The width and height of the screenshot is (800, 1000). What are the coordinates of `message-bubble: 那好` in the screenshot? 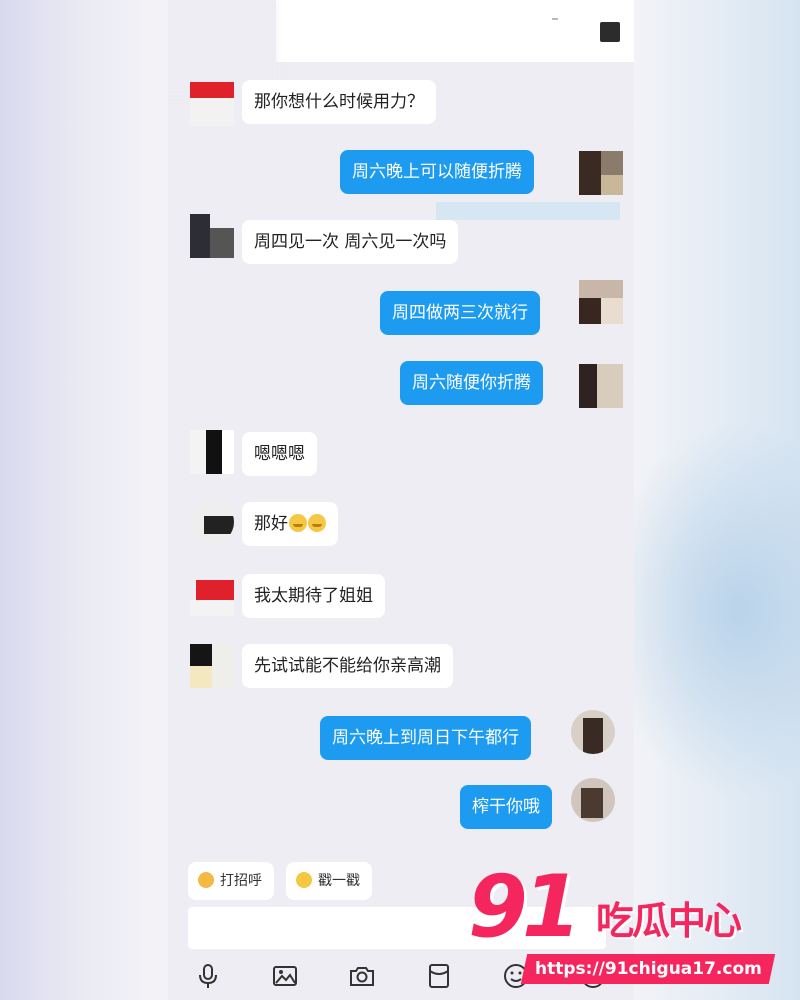 It's located at (290, 524).